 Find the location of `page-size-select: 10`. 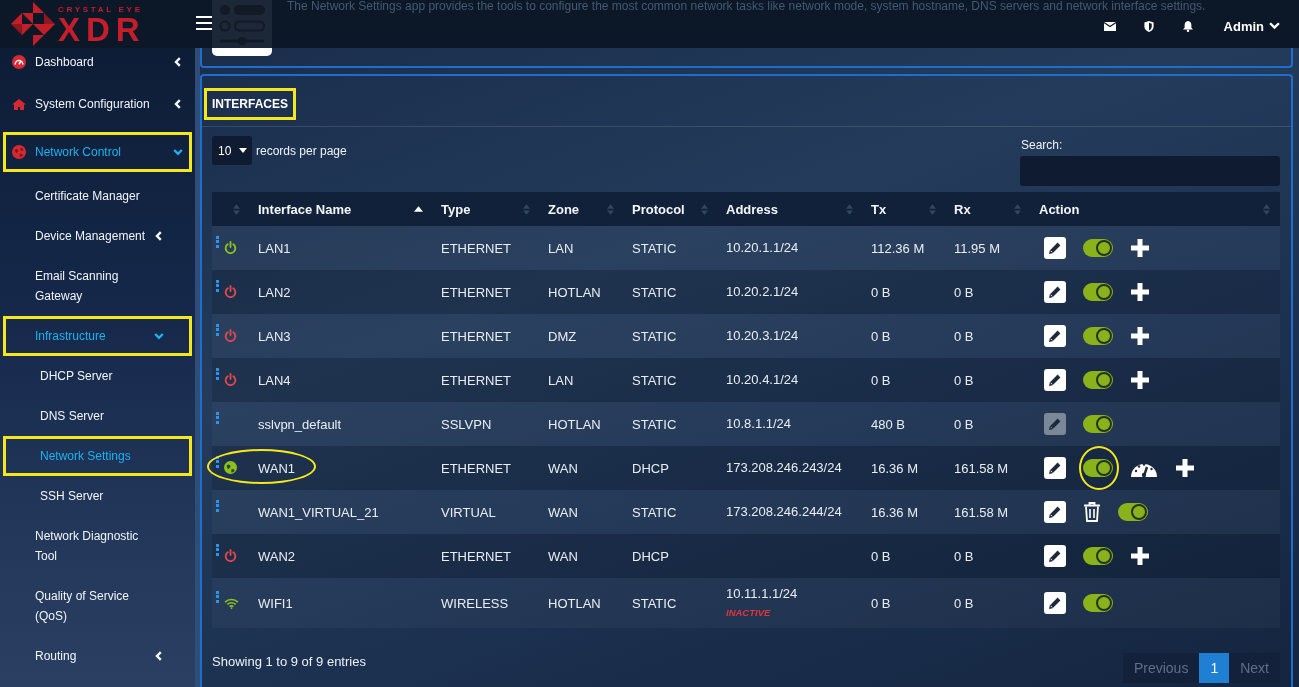

page-size-select: 10 is located at coordinates (232, 150).